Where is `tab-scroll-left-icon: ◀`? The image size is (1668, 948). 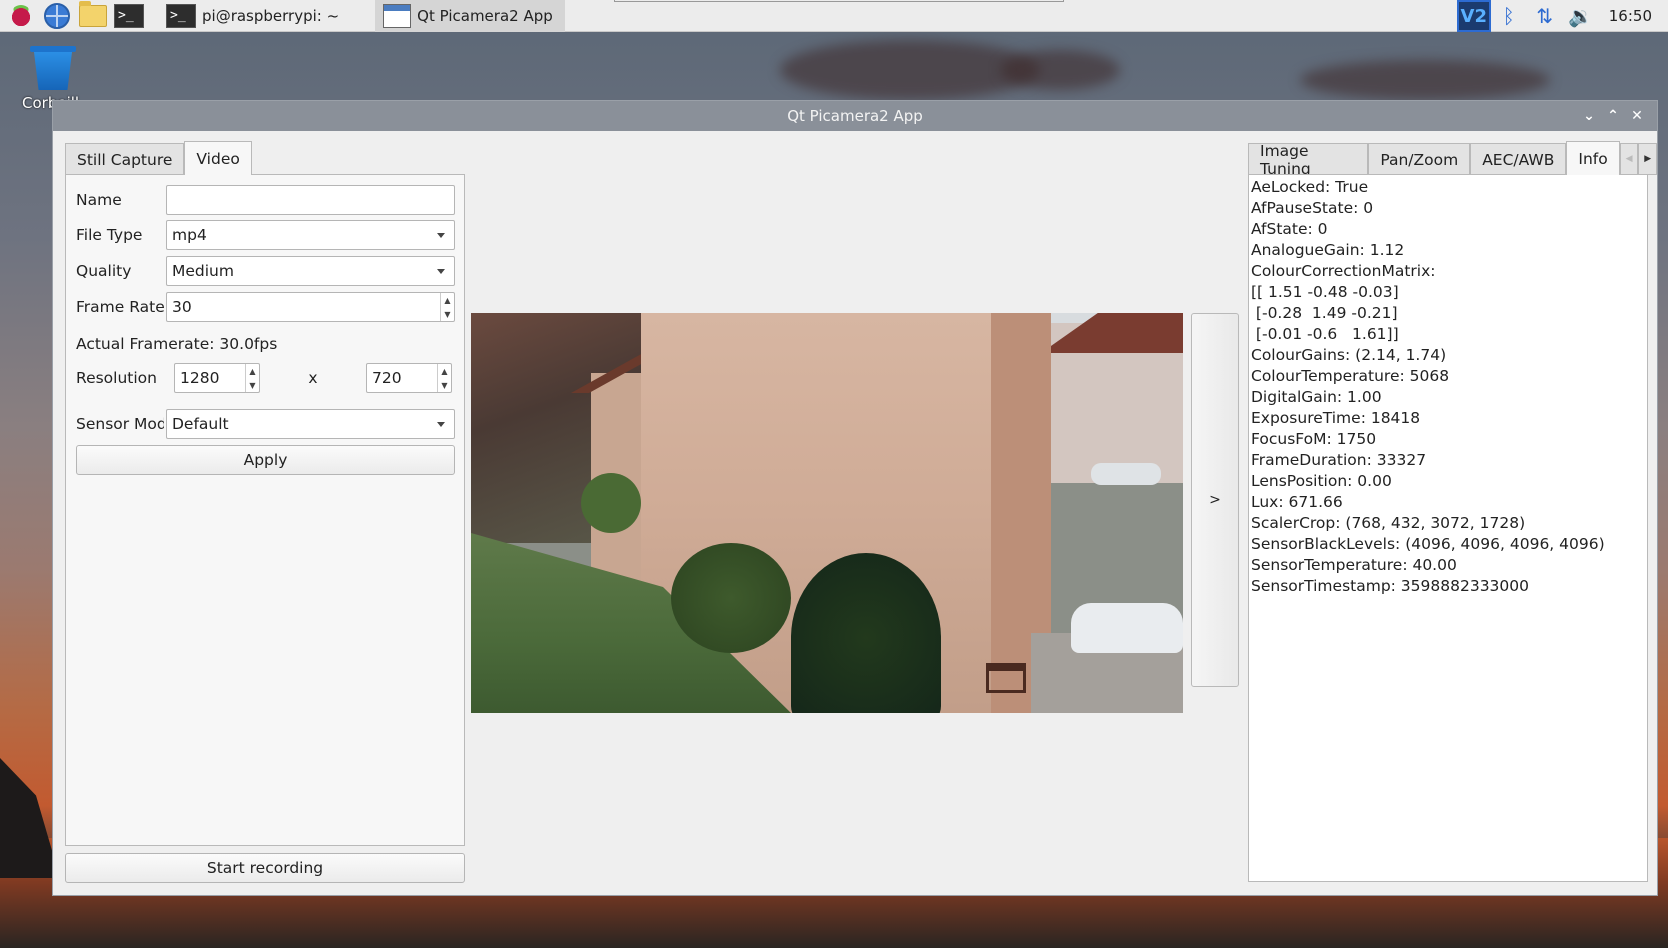
tab-scroll-left-icon: ◀ is located at coordinates (1629, 159).